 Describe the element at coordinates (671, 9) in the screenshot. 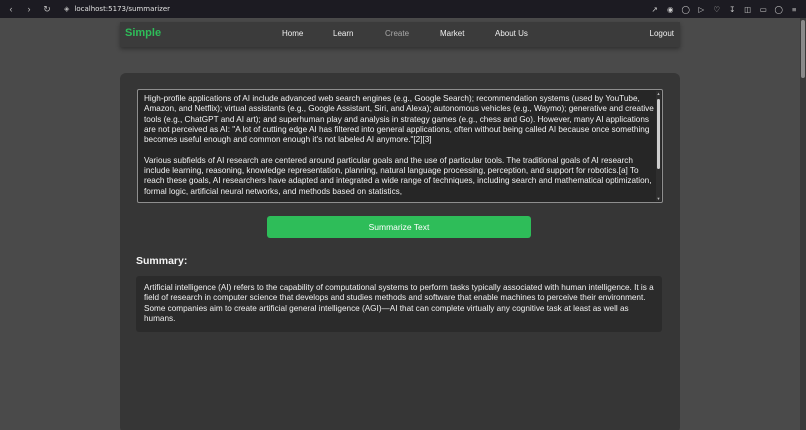

I see `camera-icon: ◉` at that location.